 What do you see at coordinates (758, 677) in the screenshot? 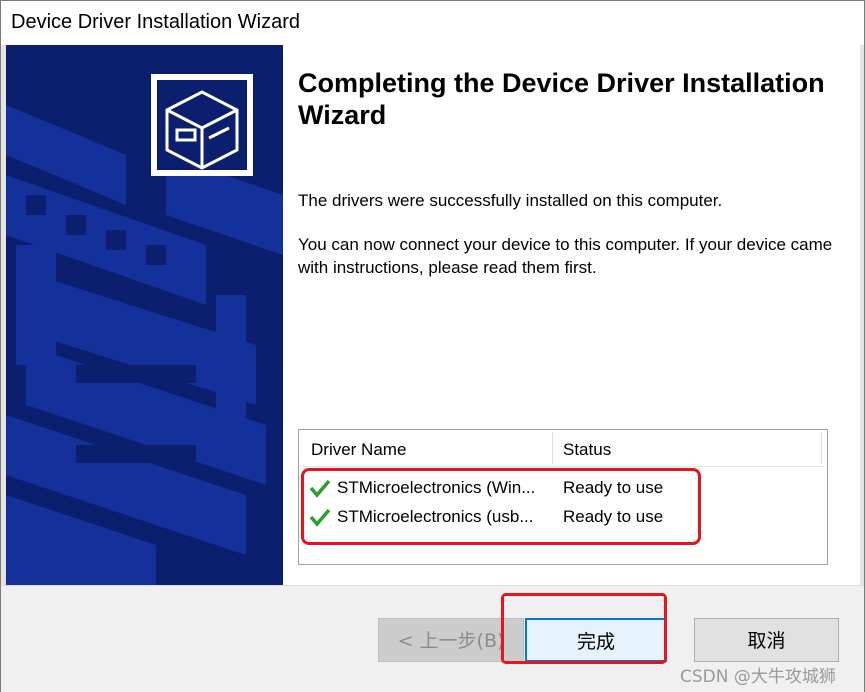
I see `watermark: CSDN @大牛攻城狮` at bounding box center [758, 677].